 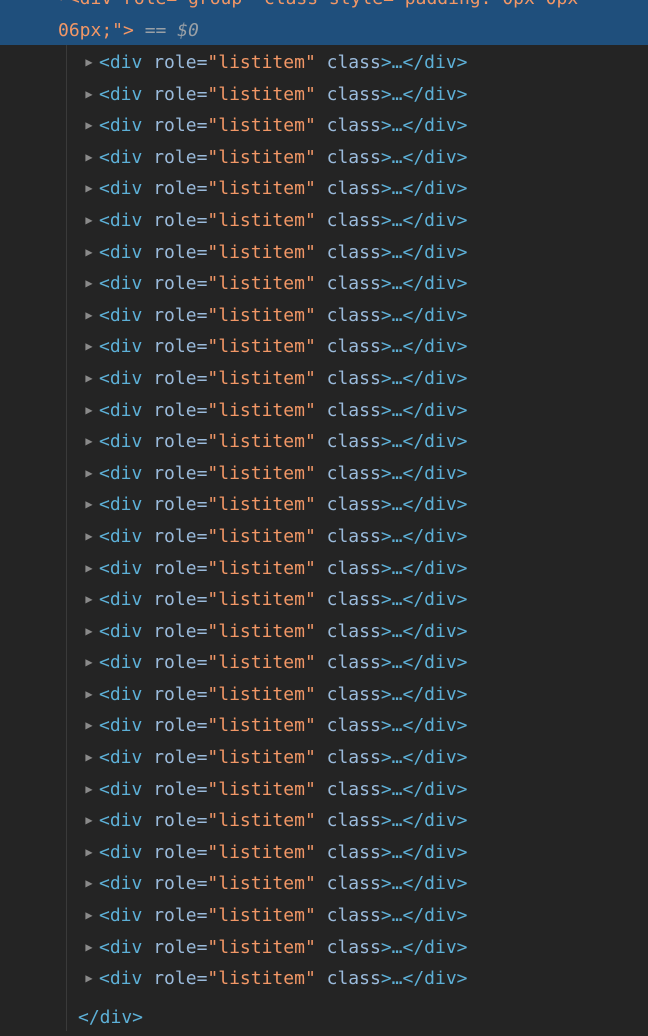 What do you see at coordinates (128, 31) in the screenshot?
I see `selected-node-line2: 06px;"> == $0` at bounding box center [128, 31].